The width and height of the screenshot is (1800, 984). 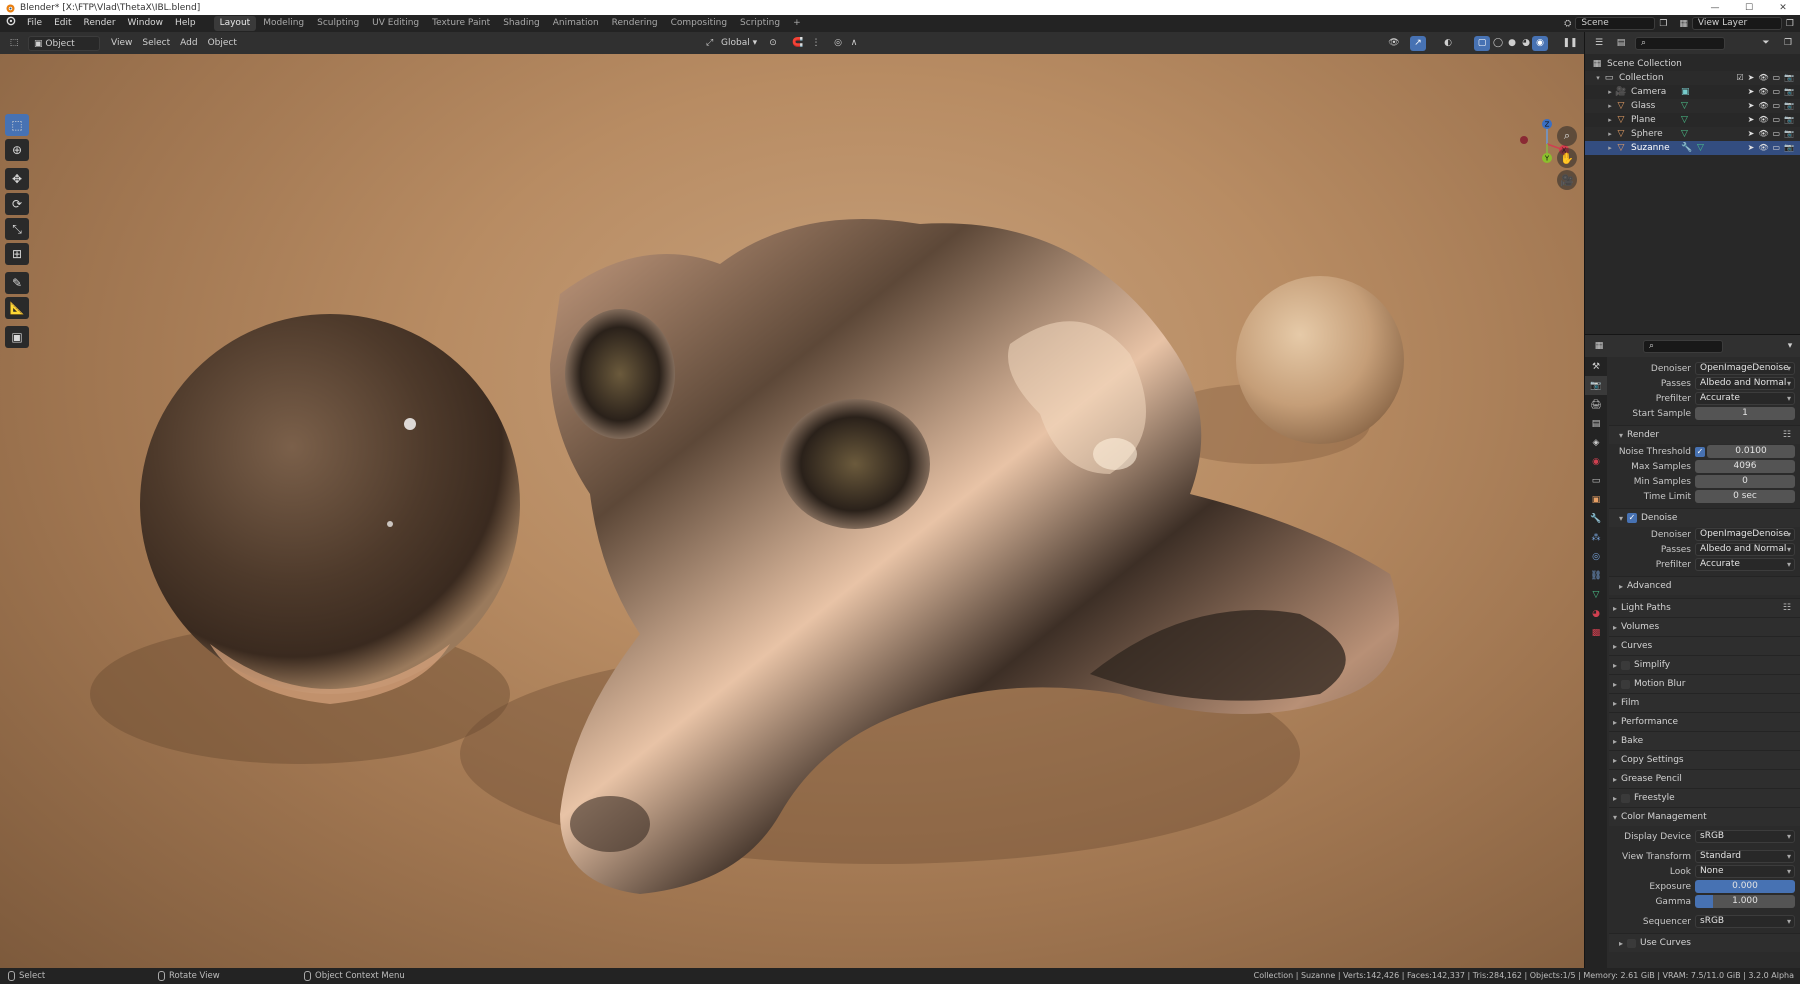 I want to click on tab-scripting: Scripting, so click(x=760, y=23).